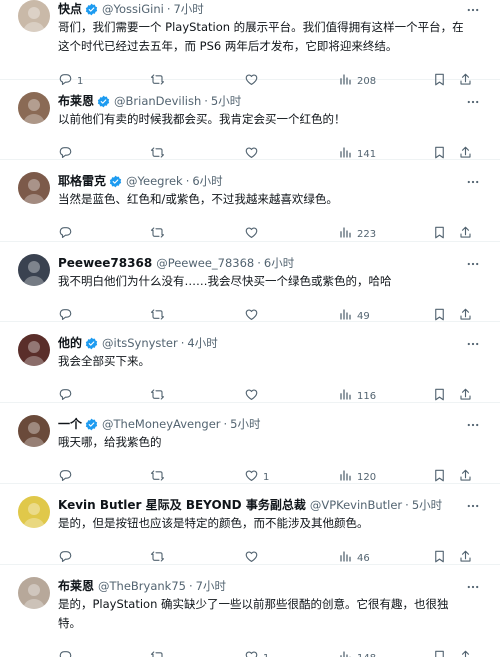 The height and width of the screenshot is (657, 500). I want to click on views-count: 223, so click(367, 234).